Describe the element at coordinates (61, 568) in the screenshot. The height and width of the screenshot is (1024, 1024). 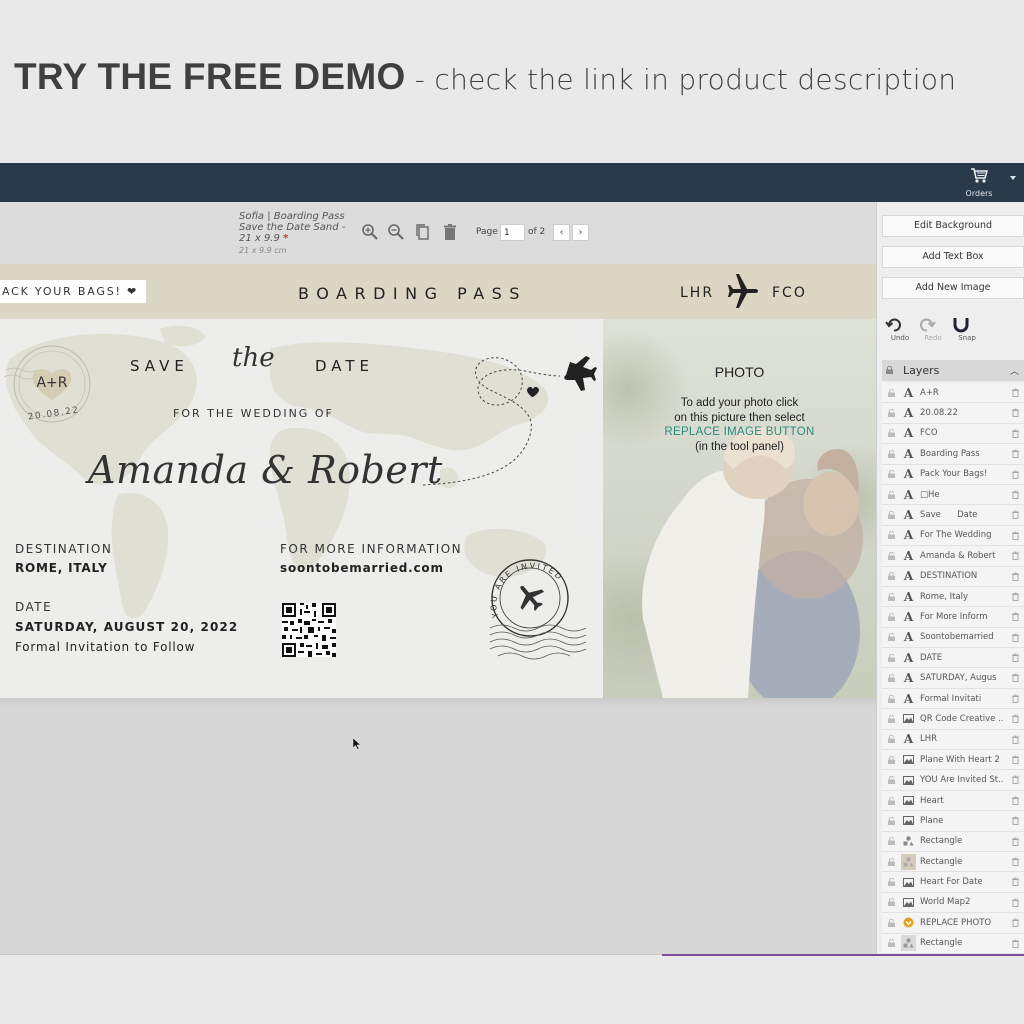
I see `destination-value: ROME, ITALY` at that location.